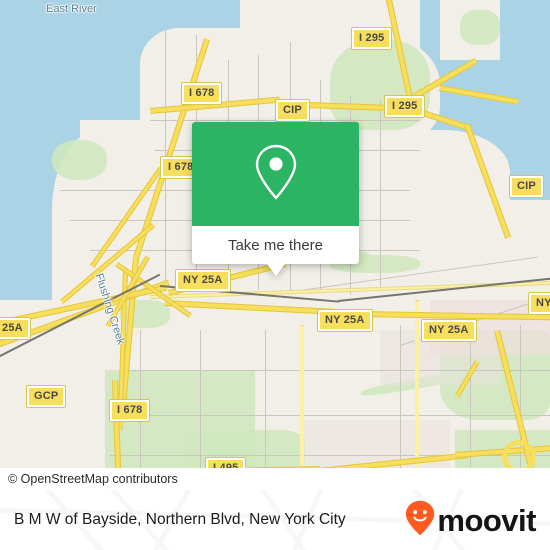  I want to click on place-popup-card: Take me there, so click(275, 199).